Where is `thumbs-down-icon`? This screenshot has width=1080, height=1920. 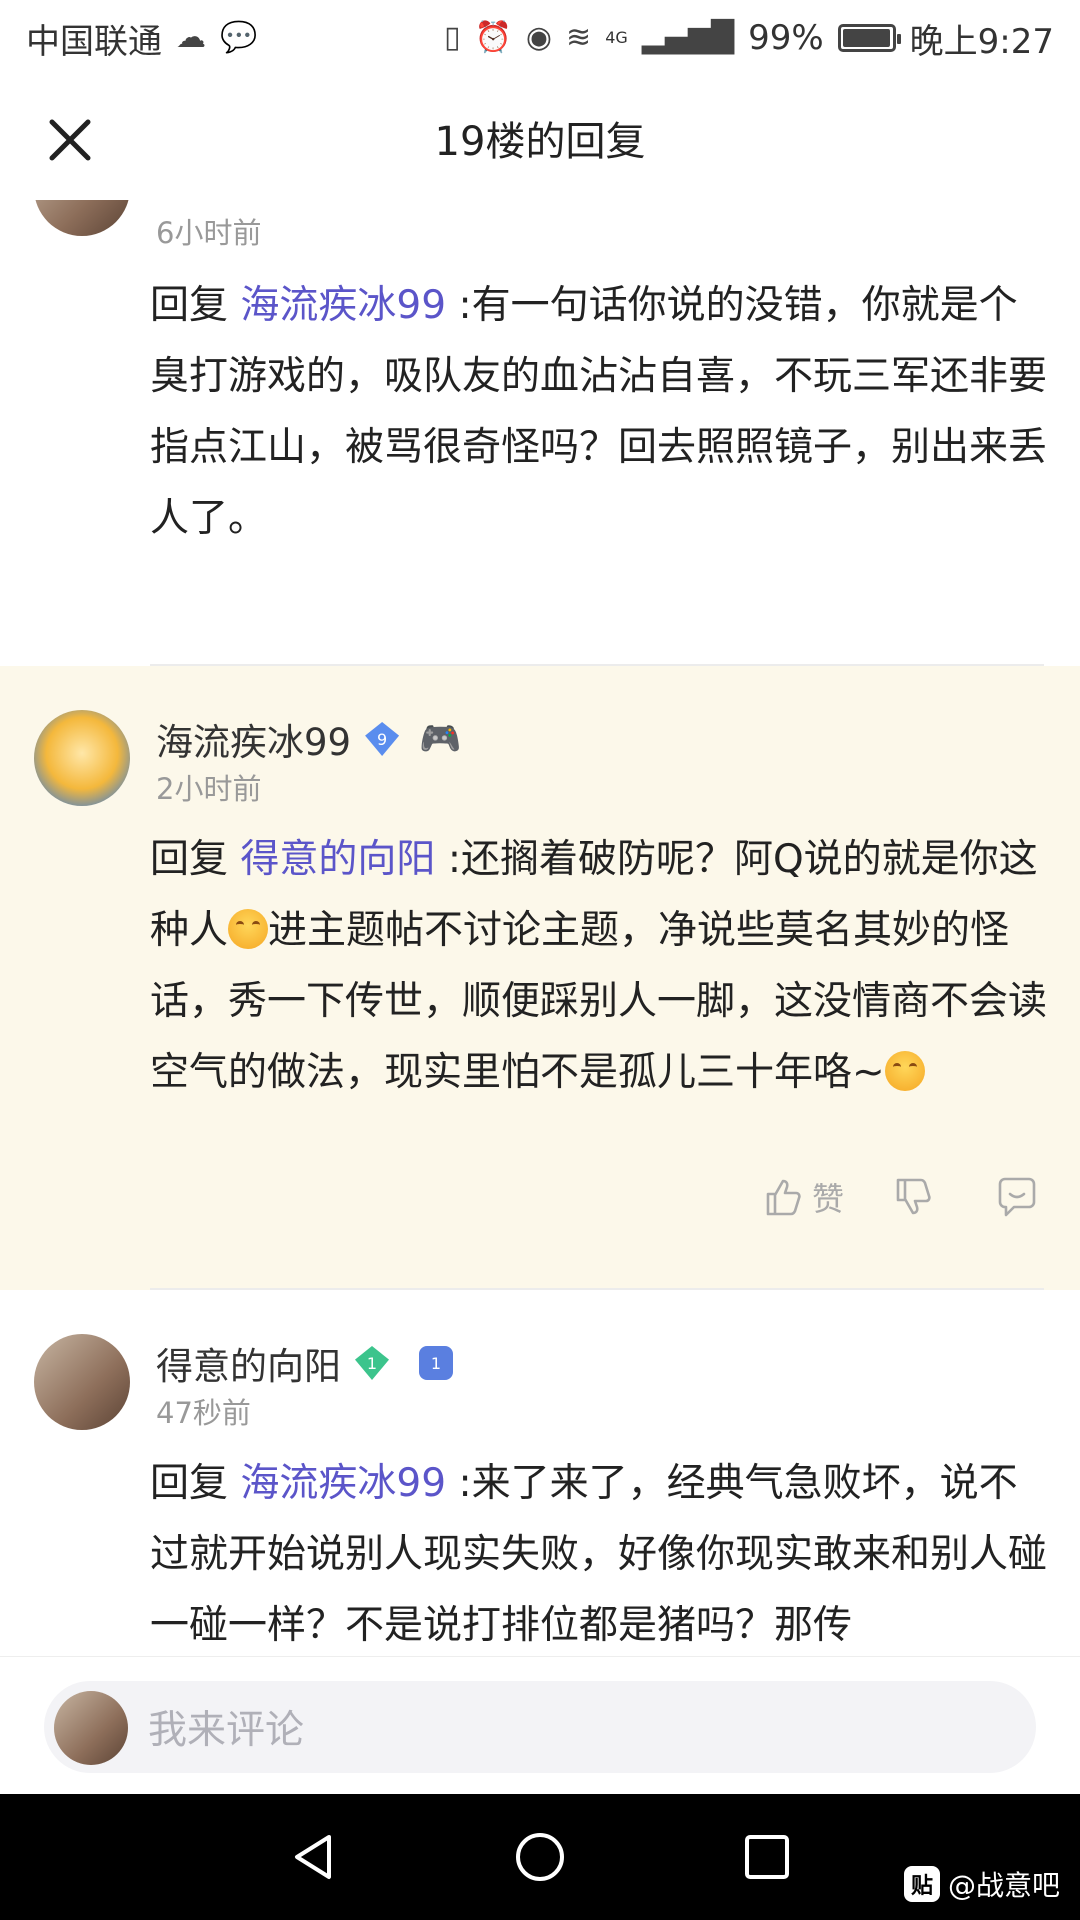
thumbs-down-icon is located at coordinates (913, 1196).